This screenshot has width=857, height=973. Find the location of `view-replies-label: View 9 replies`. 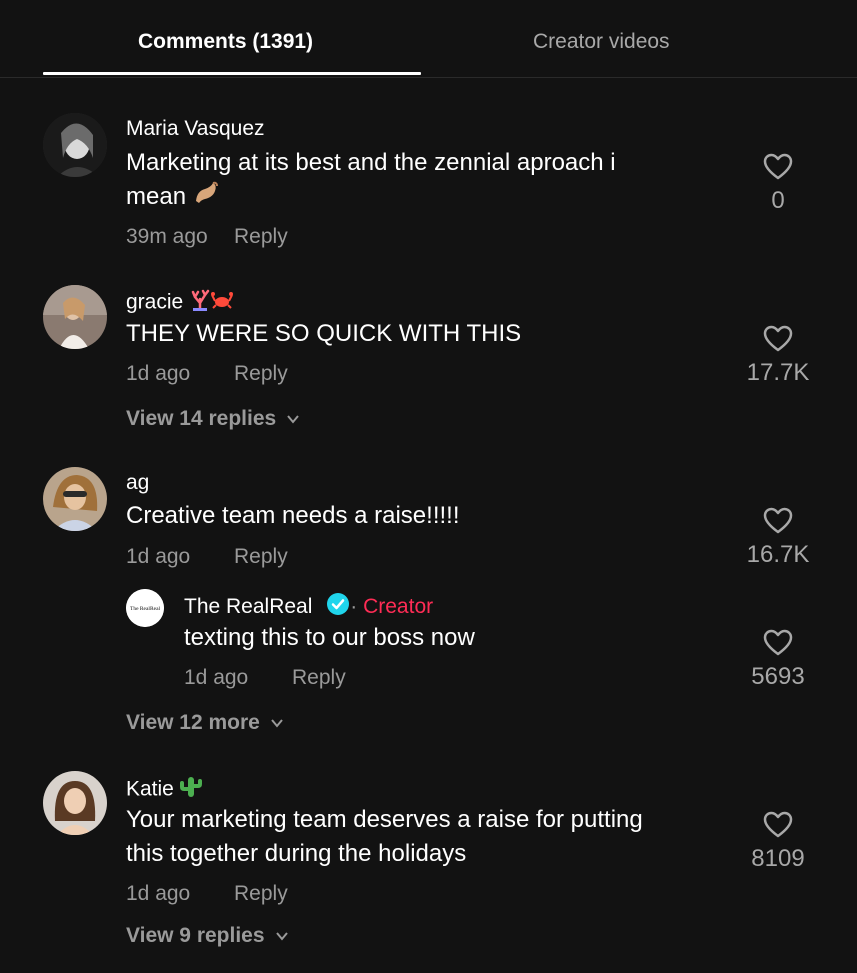

view-replies-label: View 9 replies is located at coordinates (195, 935).